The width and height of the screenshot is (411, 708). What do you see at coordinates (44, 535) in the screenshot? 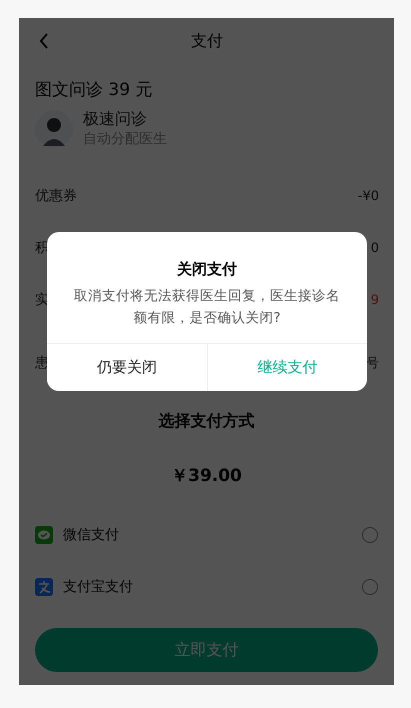
I see `chat-bubble-icon` at bounding box center [44, 535].